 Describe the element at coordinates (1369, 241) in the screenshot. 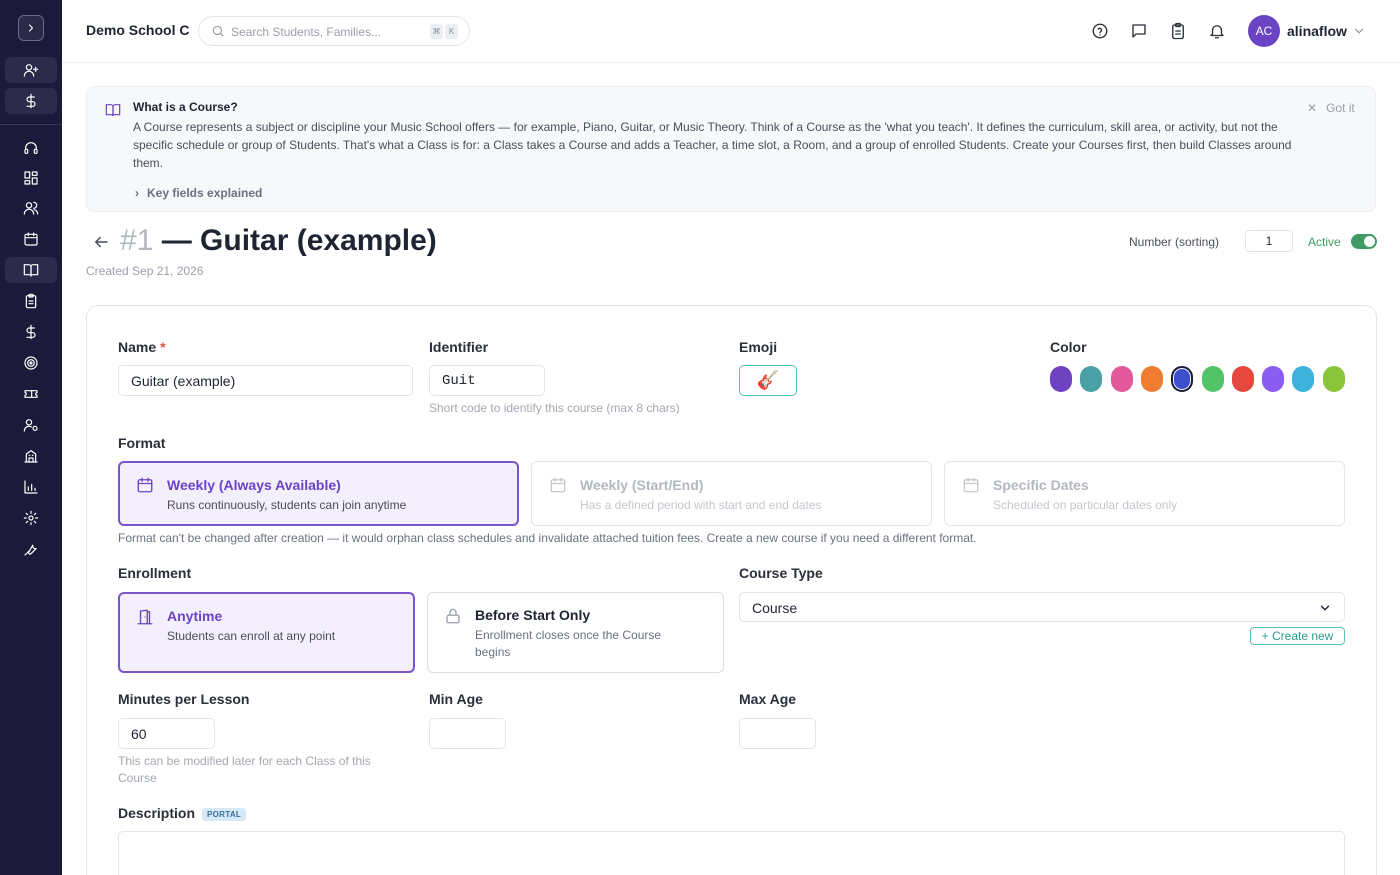

I see `toggle-knob` at that location.